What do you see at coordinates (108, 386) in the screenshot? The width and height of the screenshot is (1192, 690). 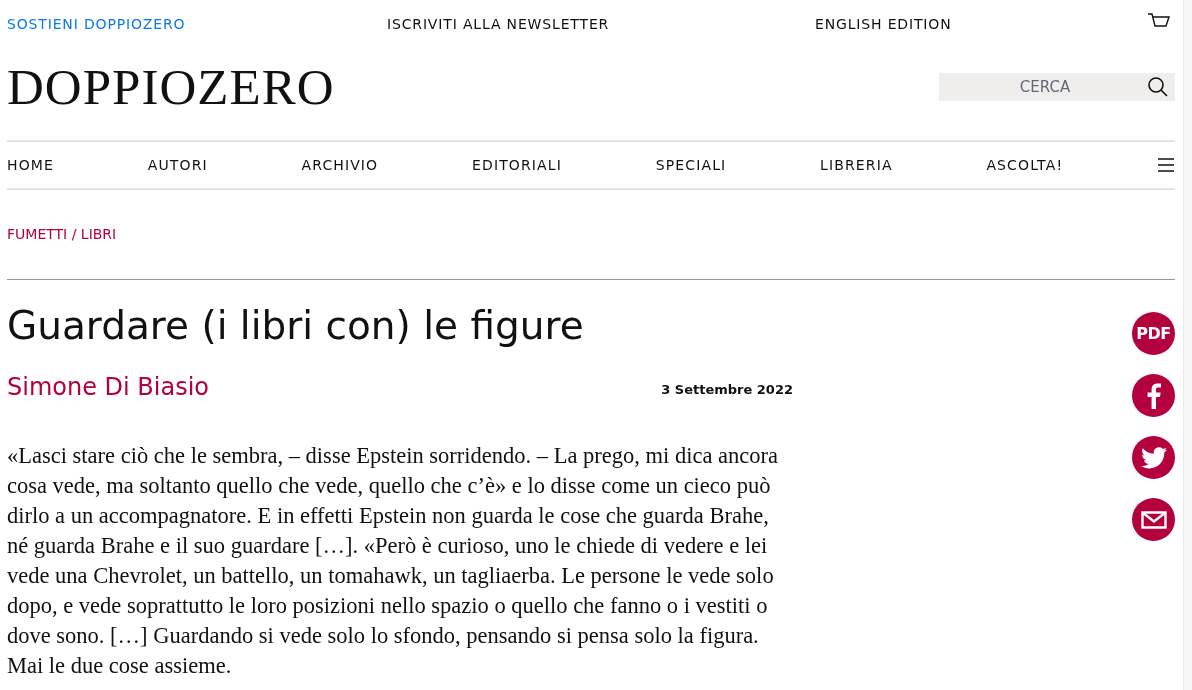 I see `author-link: Simone Di Biasio` at bounding box center [108, 386].